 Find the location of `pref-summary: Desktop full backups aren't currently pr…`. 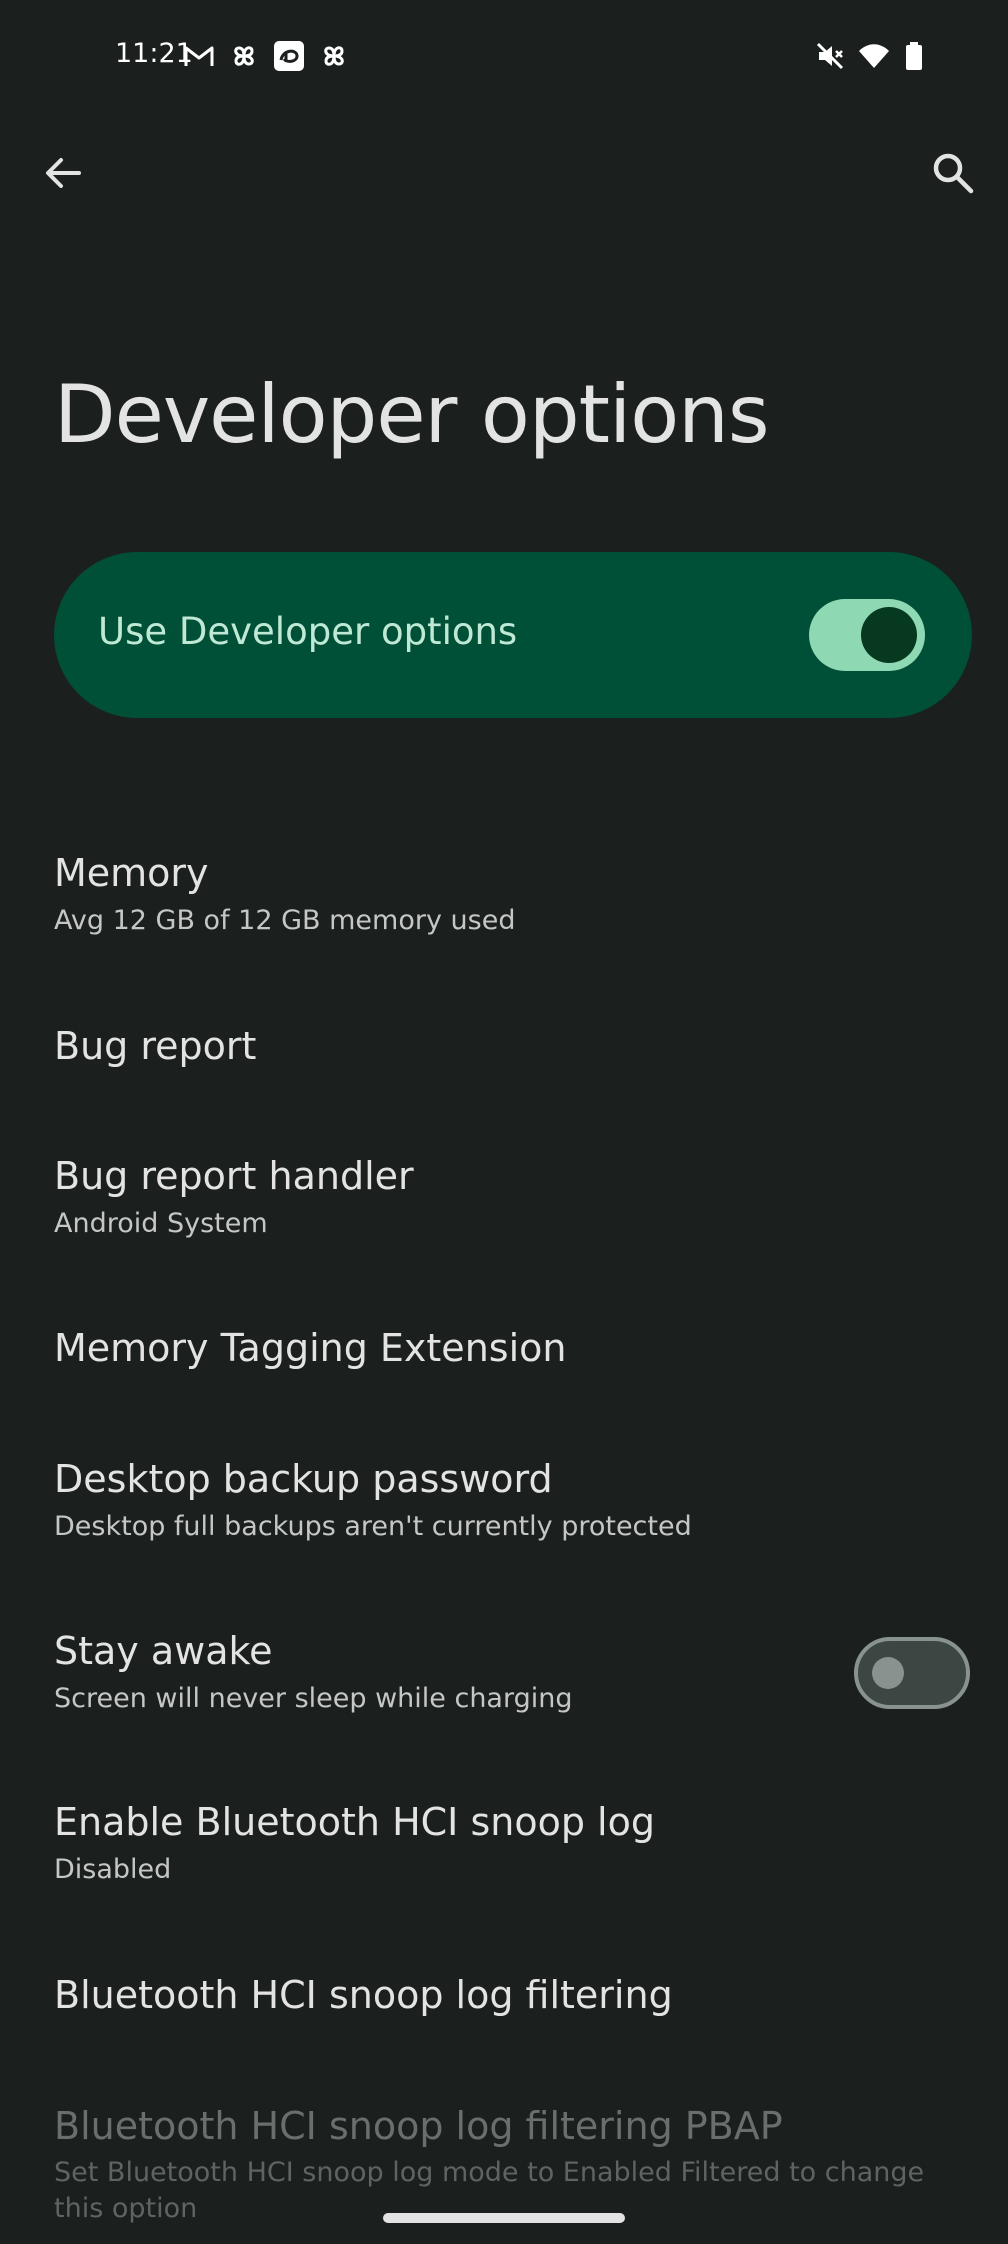

pref-summary: Desktop full backups aren't currently pr… is located at coordinates (373, 1526).